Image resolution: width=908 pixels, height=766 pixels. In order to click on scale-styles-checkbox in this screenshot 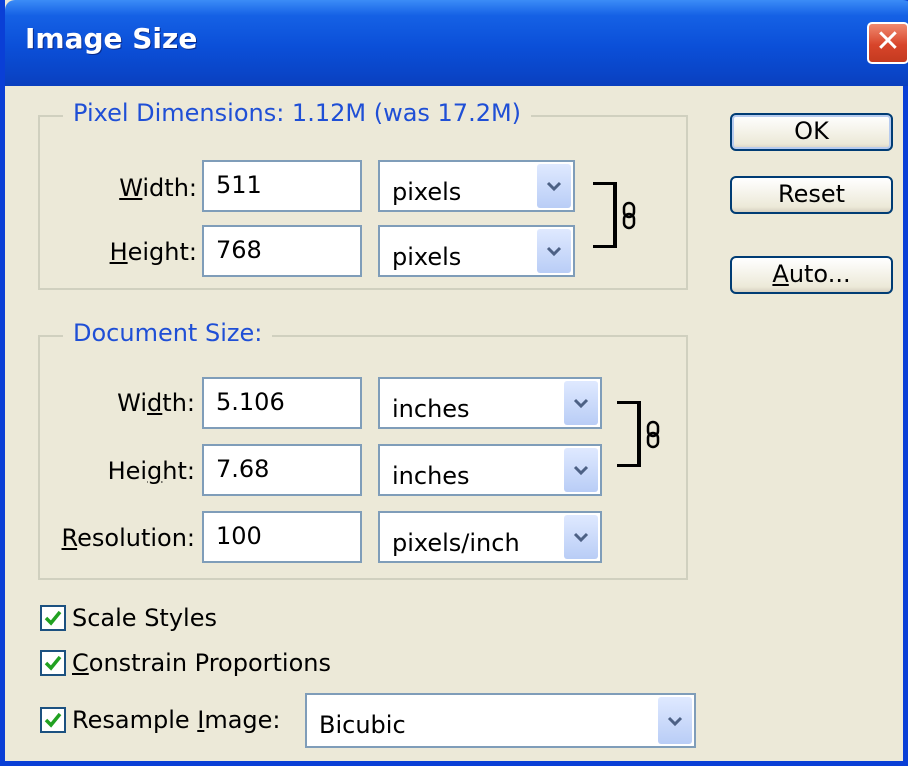, I will do `click(53, 618)`.